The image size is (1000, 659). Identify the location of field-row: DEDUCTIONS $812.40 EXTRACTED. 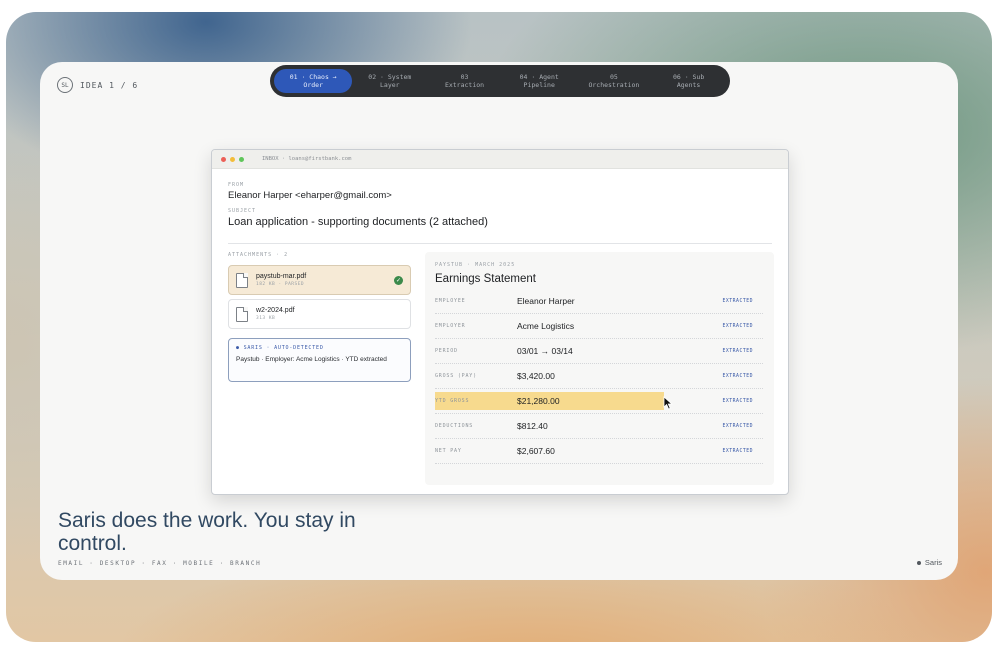
(599, 426).